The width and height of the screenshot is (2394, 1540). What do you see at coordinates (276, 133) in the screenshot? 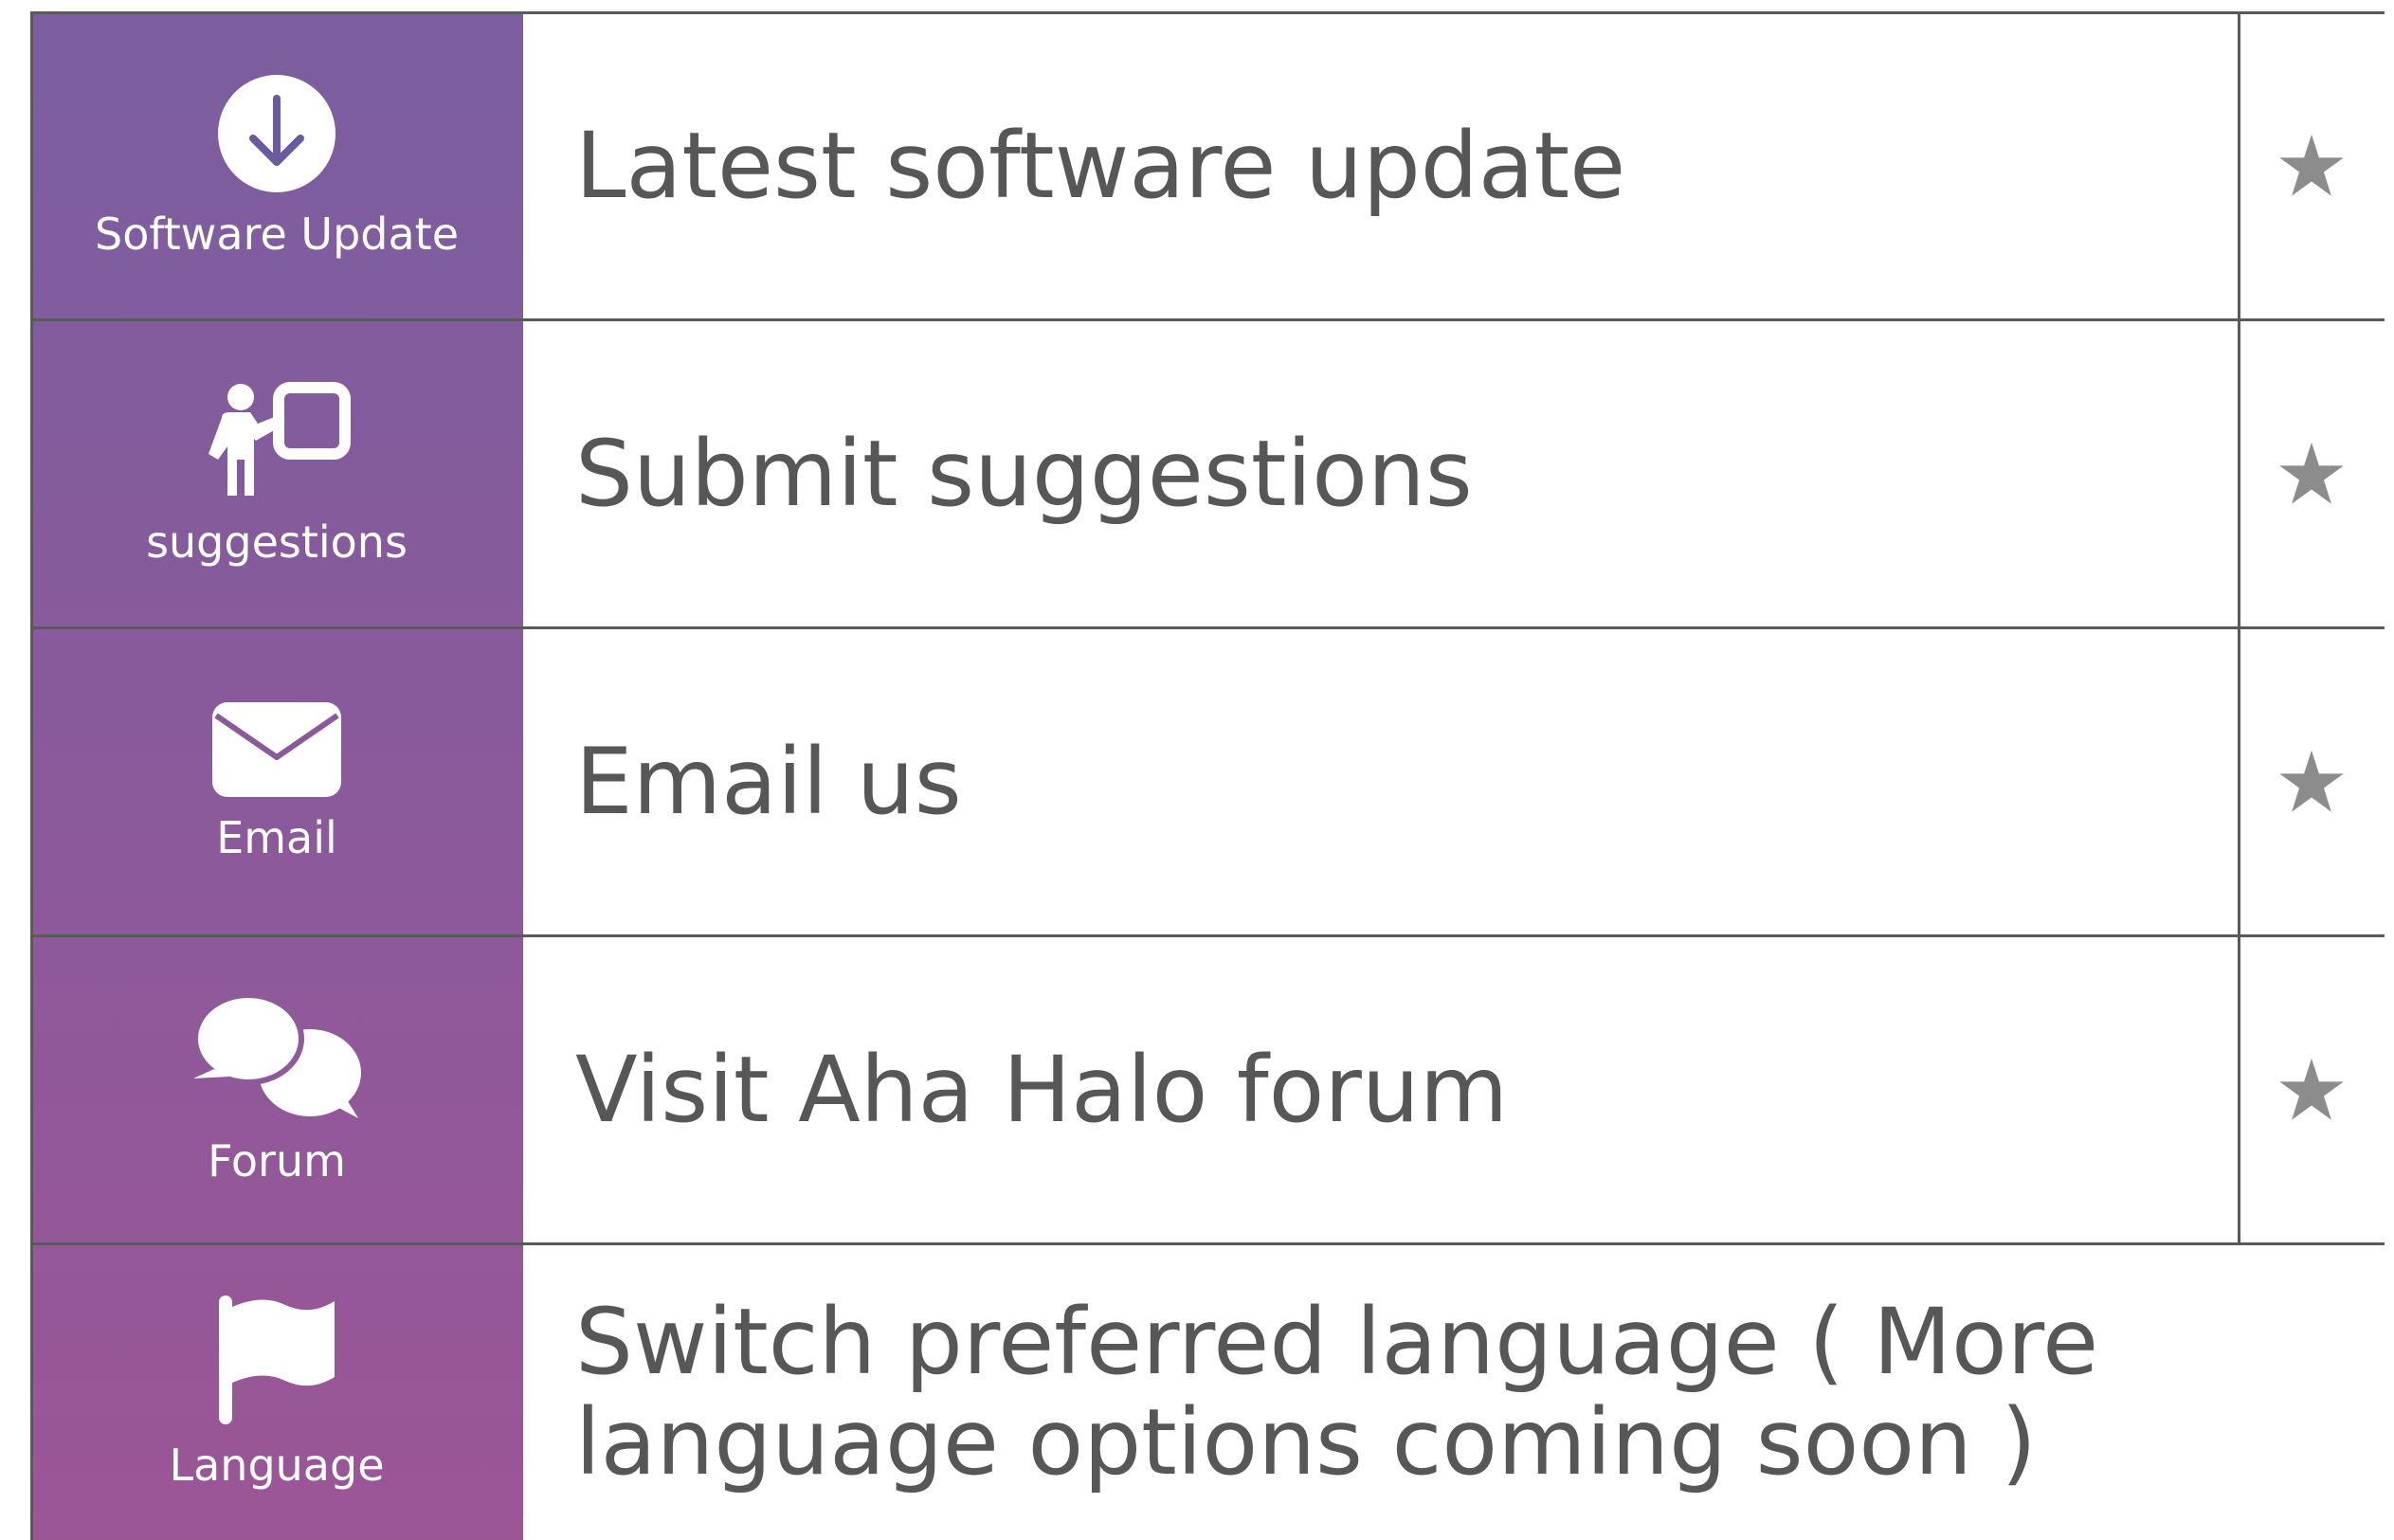
I see `download-icon` at bounding box center [276, 133].